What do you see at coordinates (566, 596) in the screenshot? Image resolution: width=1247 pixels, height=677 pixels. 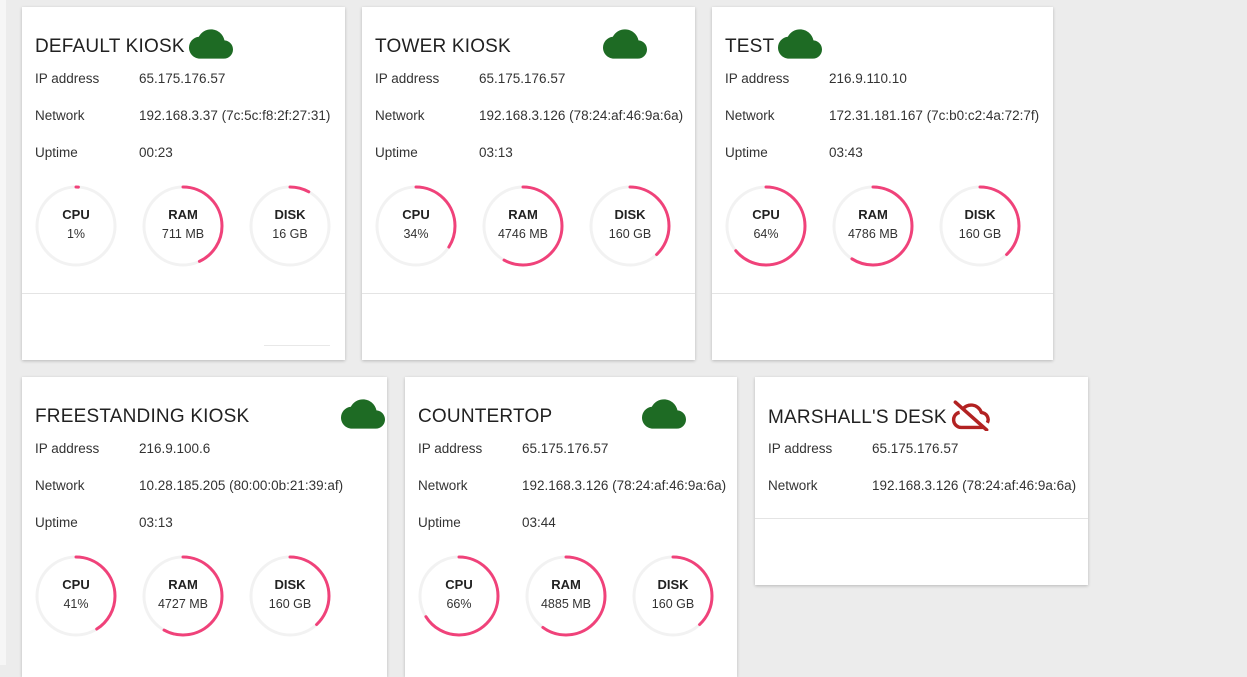 I see `ram-gauge: RAM 4885 MB` at bounding box center [566, 596].